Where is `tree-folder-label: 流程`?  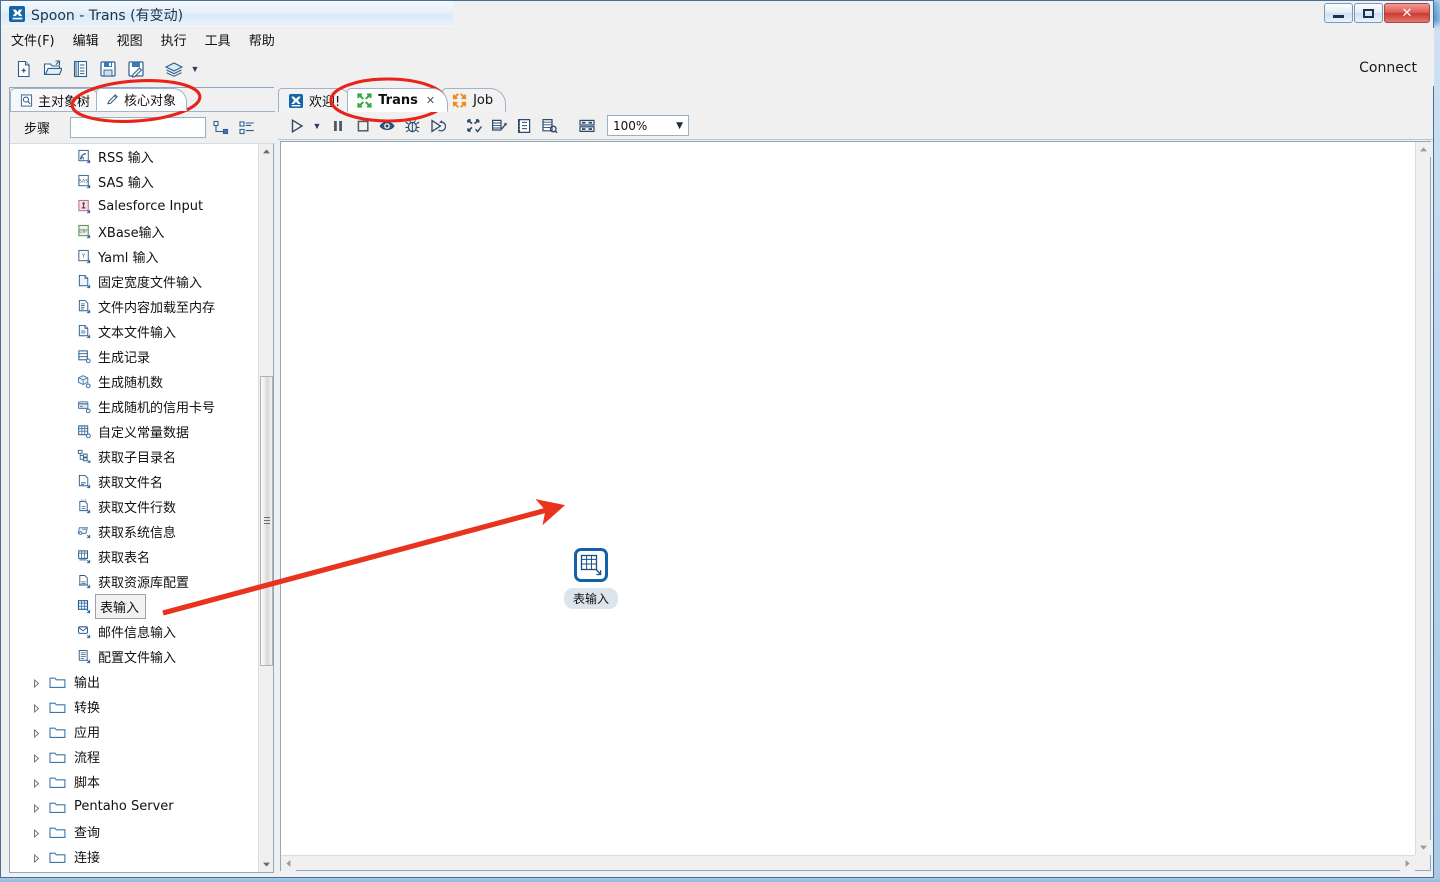
tree-folder-label: 流程 is located at coordinates (87, 758).